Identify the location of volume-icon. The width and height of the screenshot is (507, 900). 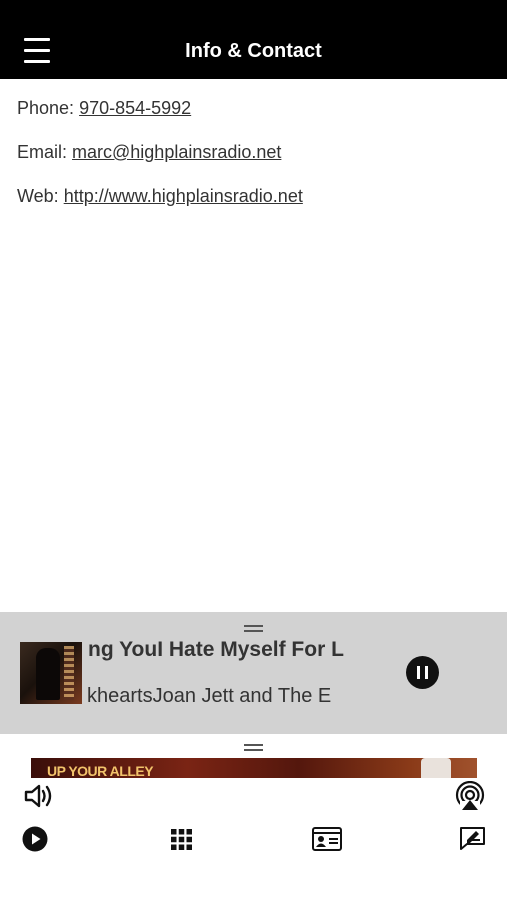
(39, 796).